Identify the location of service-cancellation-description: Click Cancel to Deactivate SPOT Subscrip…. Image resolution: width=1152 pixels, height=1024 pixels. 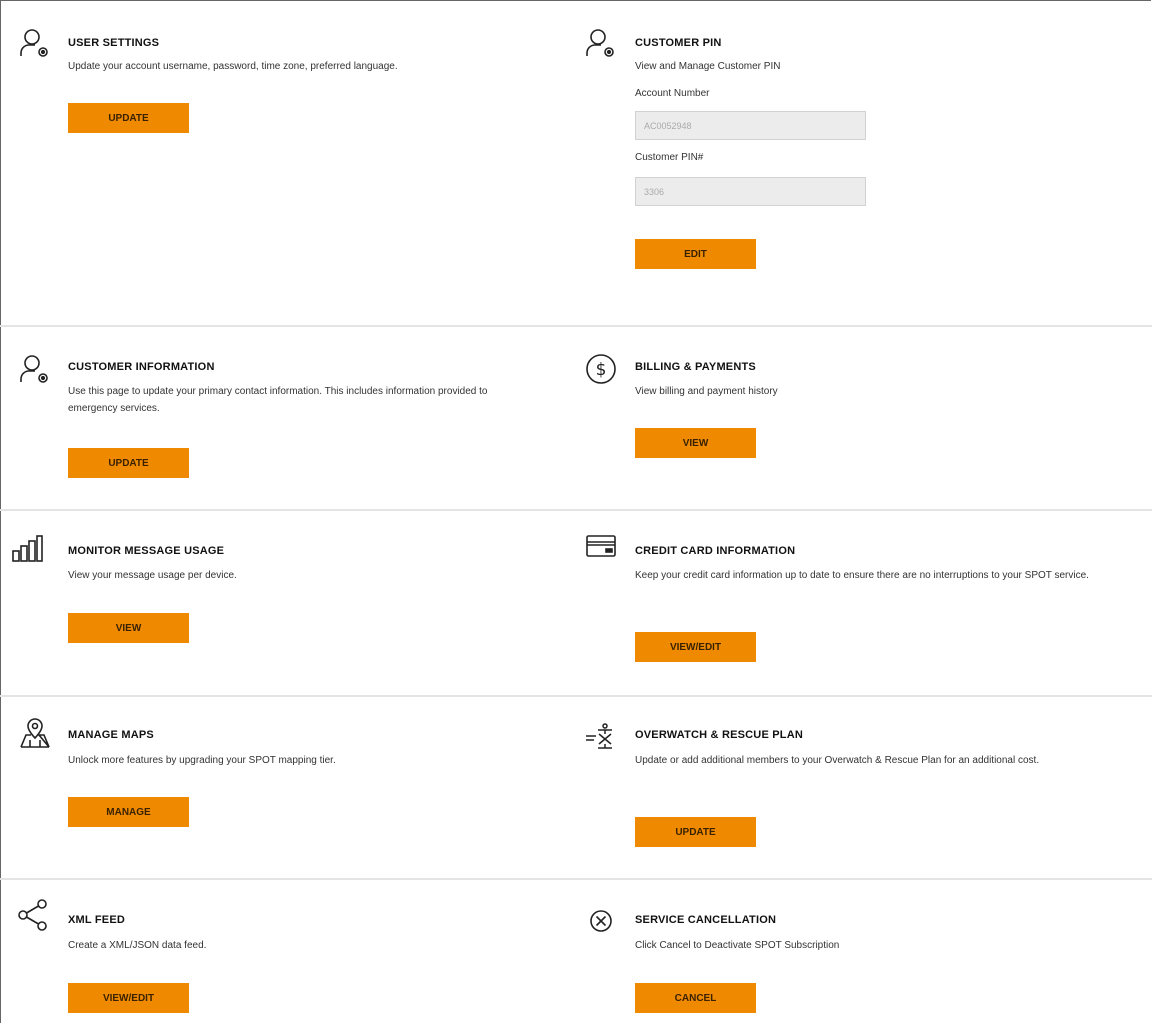
(737, 945).